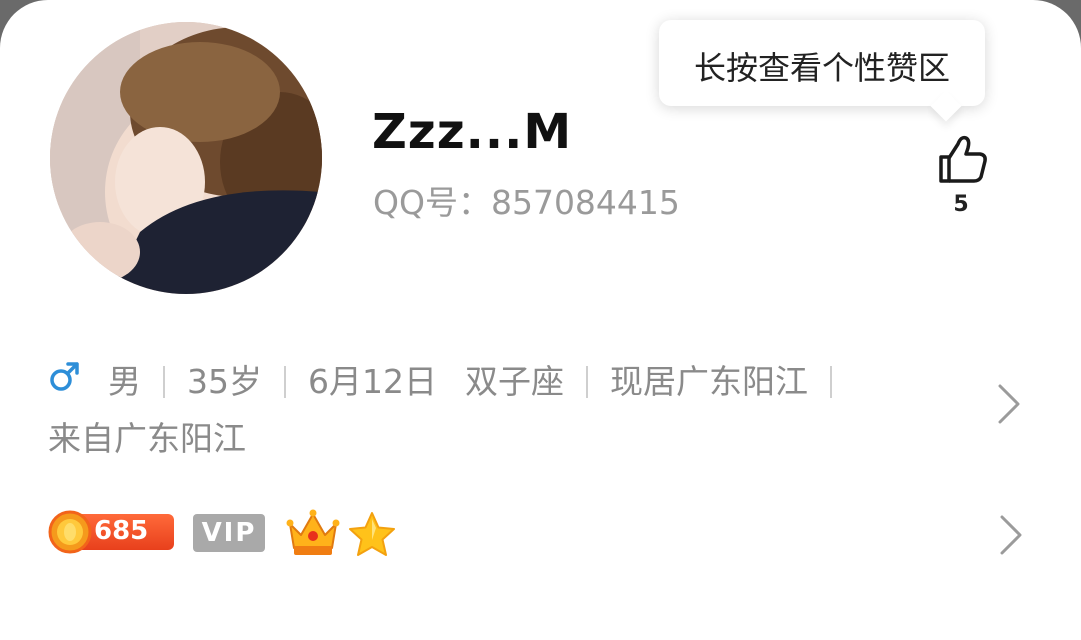  I want to click on tooltip-text: 长按查看个性赞区, so click(821, 68).